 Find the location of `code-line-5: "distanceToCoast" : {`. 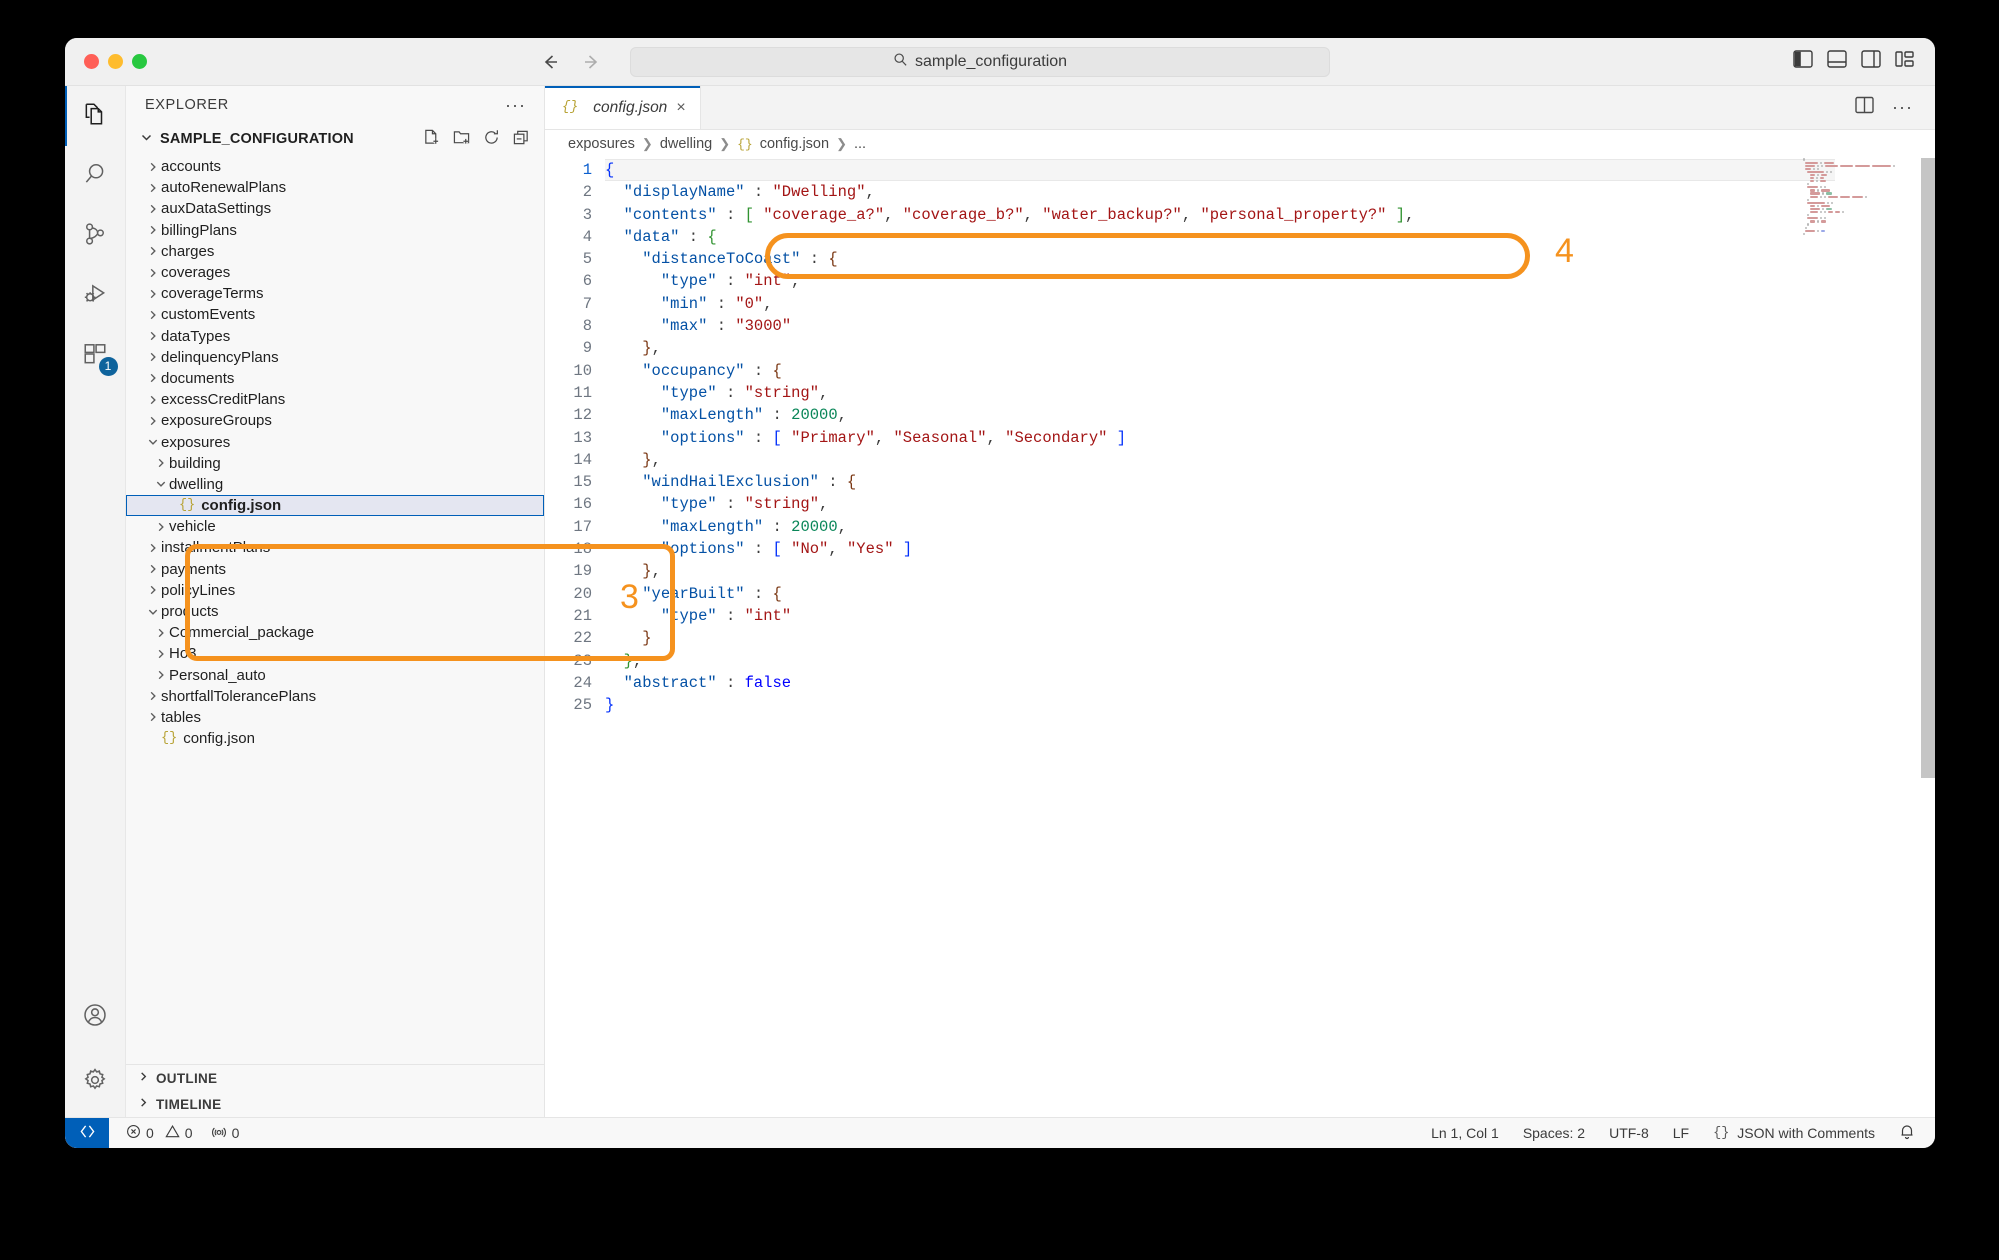

code-line-5: "distanceToCoast" : { is located at coordinates (1270, 259).